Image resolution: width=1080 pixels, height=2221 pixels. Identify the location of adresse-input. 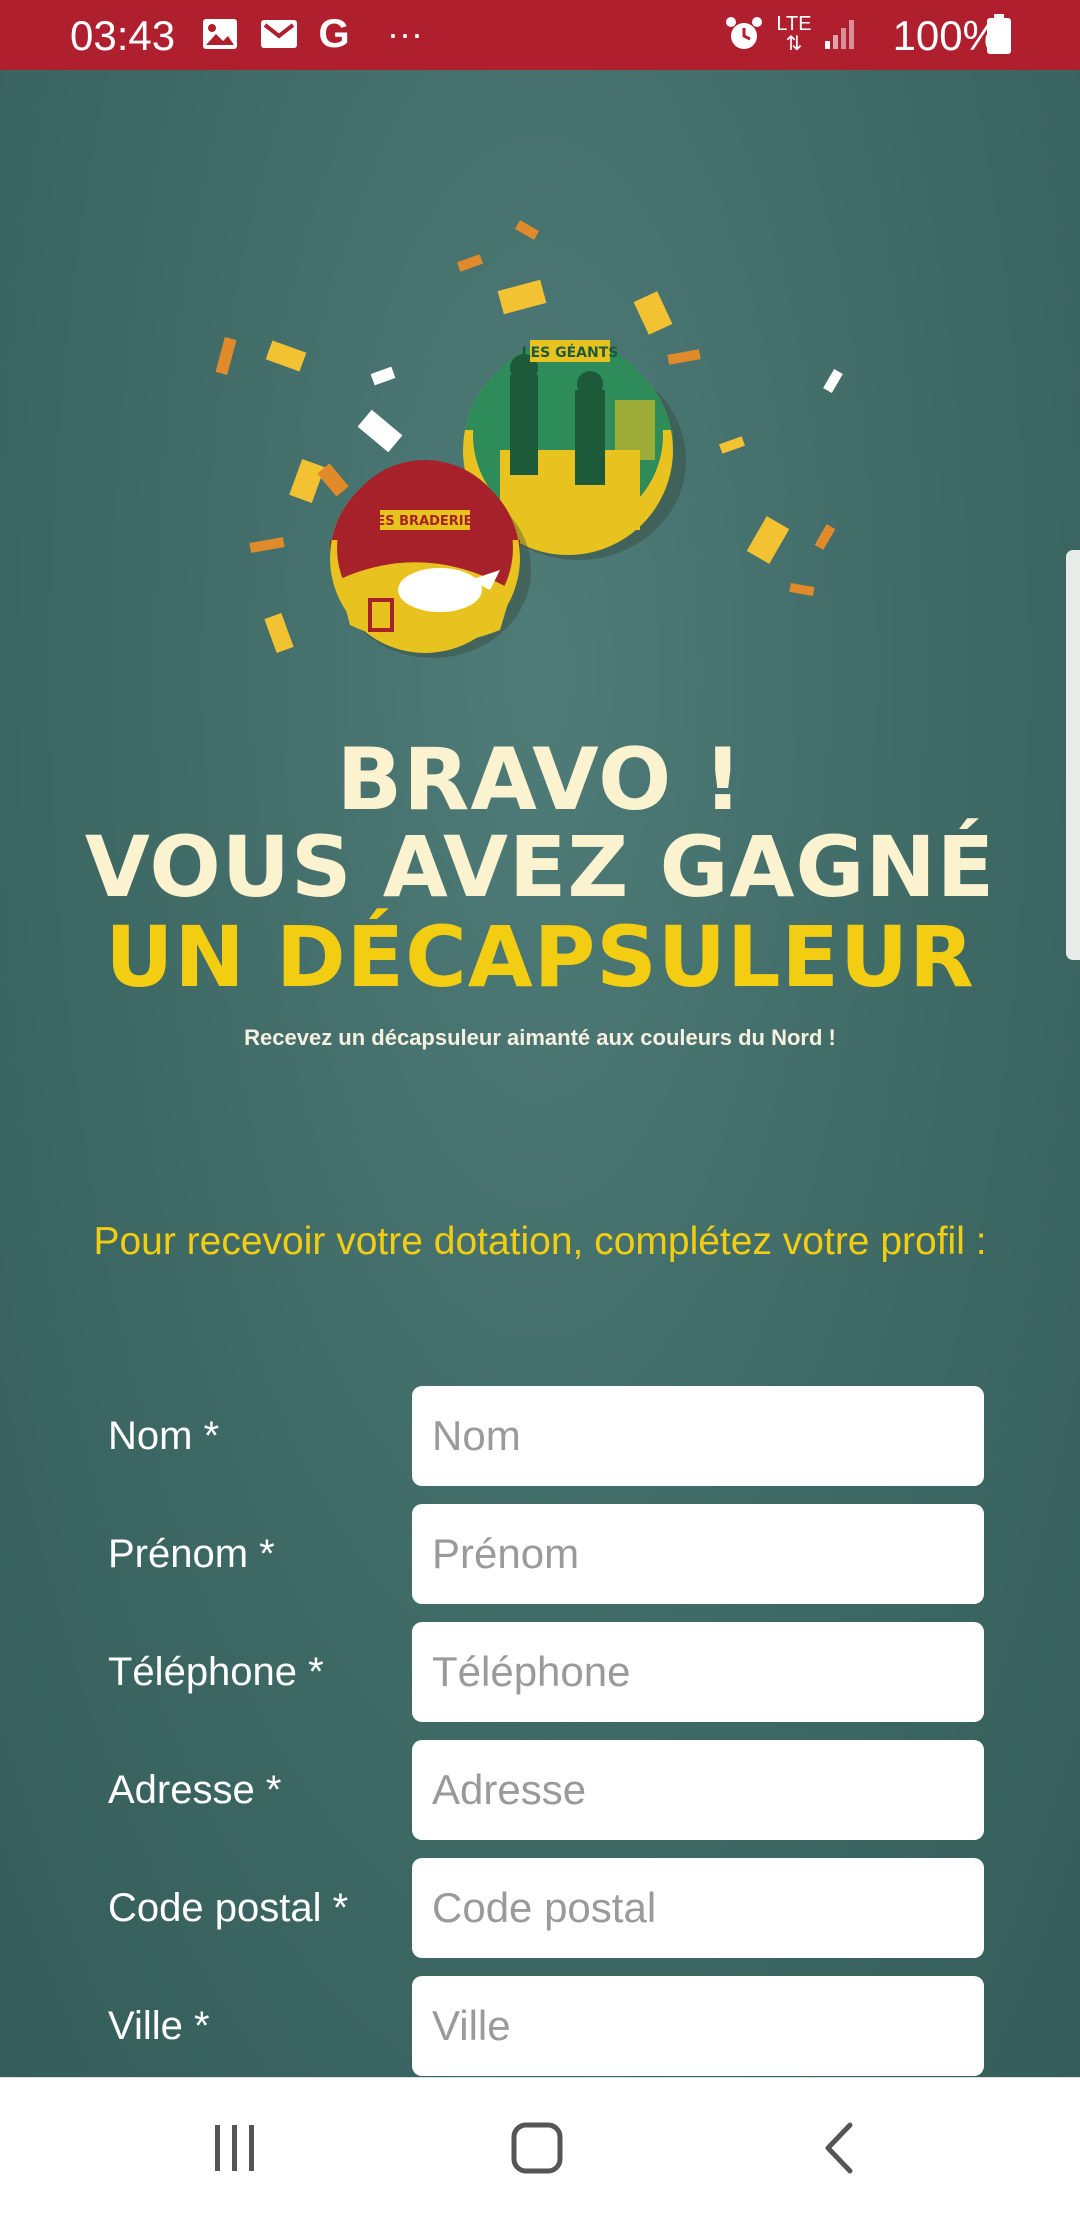
(698, 1790).